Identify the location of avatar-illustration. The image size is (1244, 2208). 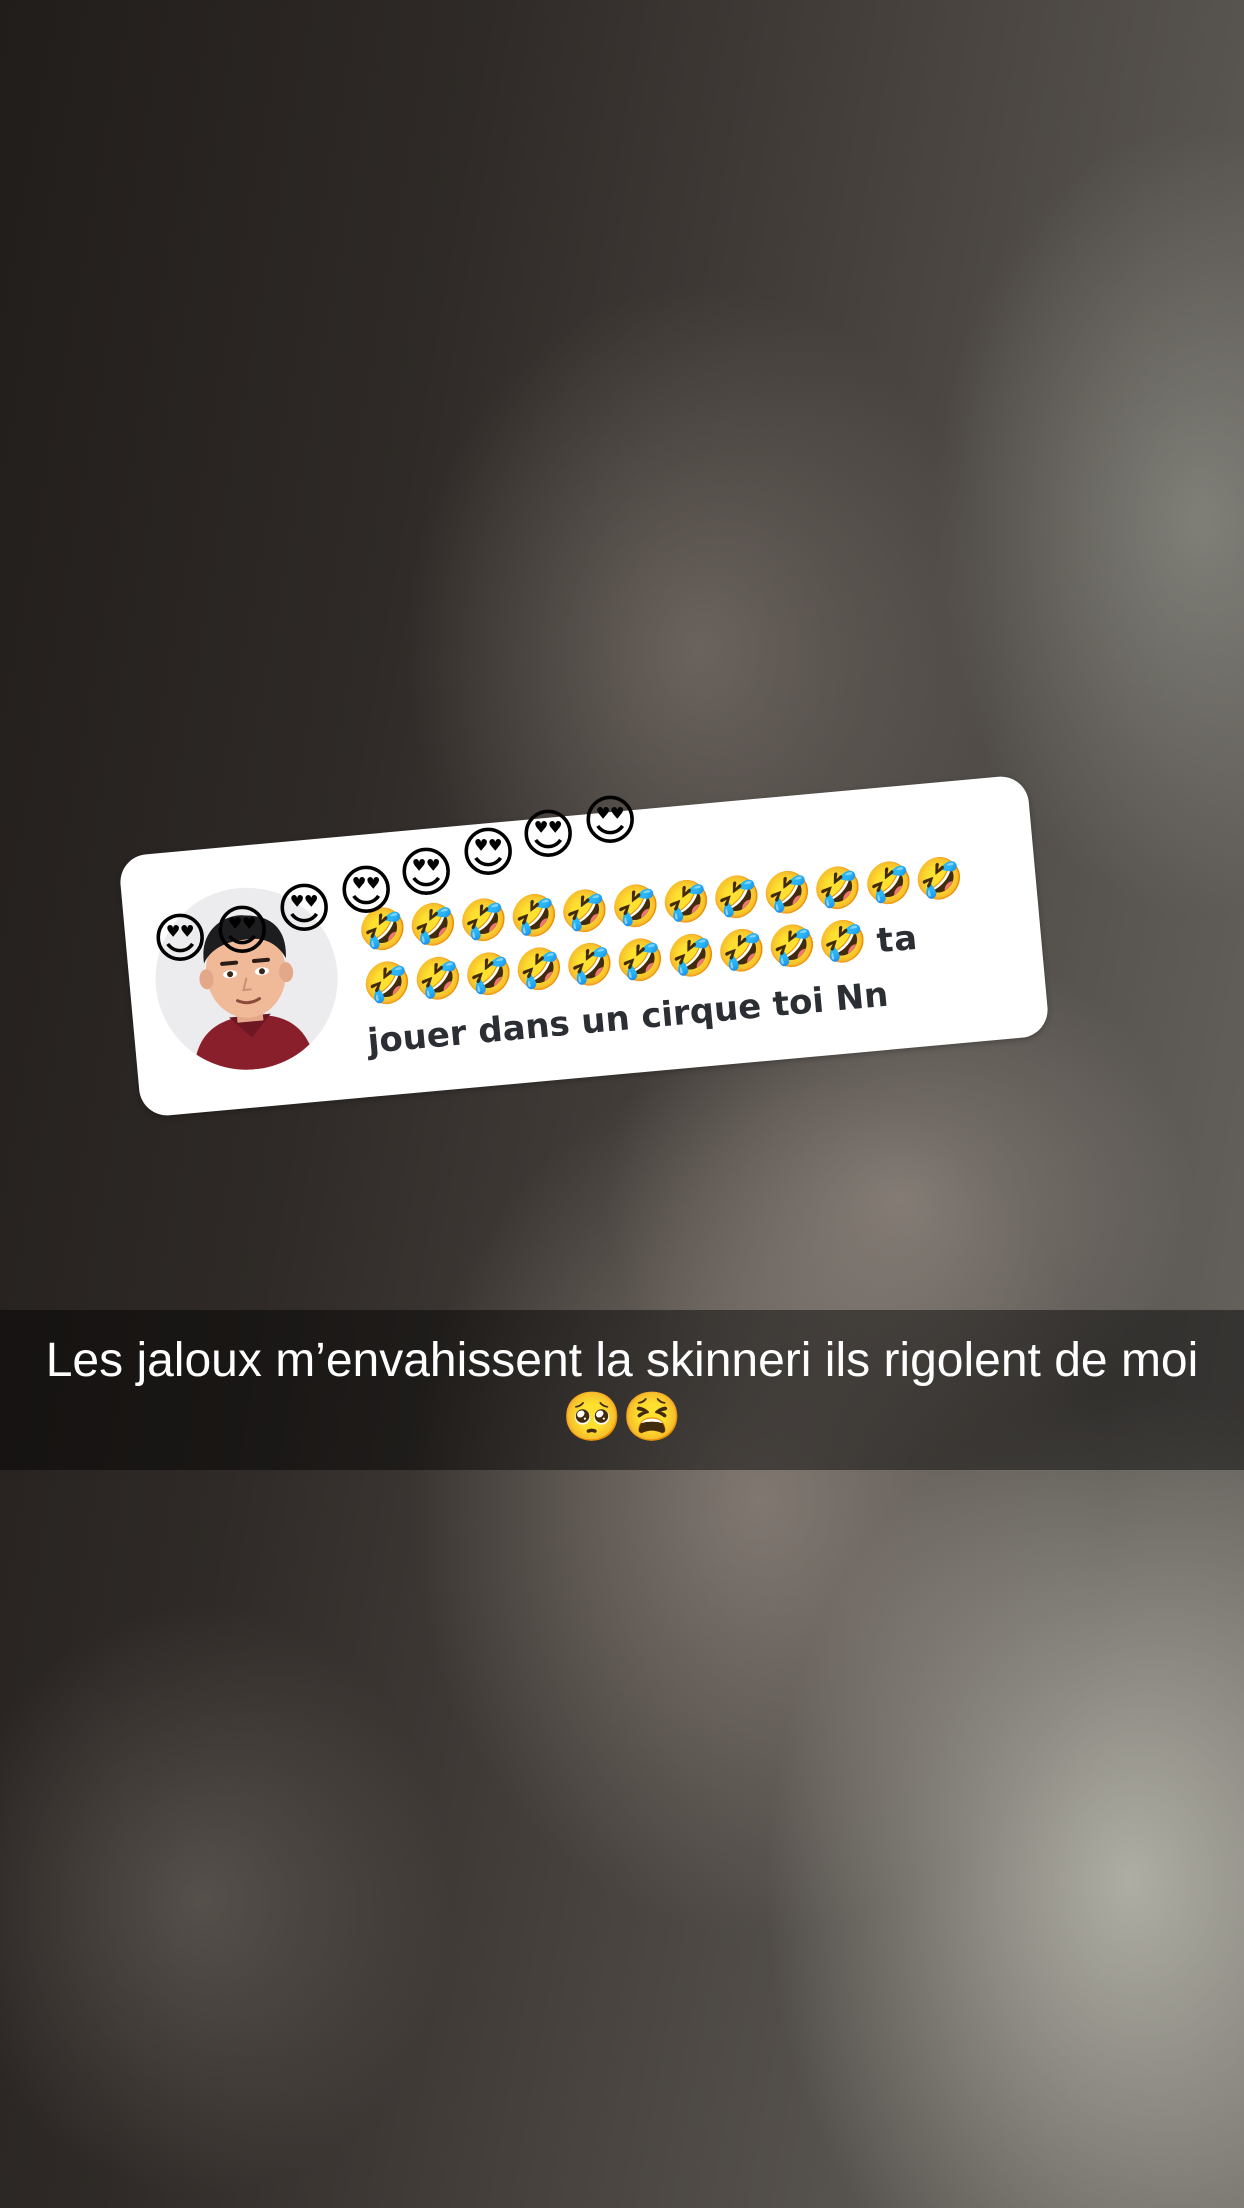
(255, 995).